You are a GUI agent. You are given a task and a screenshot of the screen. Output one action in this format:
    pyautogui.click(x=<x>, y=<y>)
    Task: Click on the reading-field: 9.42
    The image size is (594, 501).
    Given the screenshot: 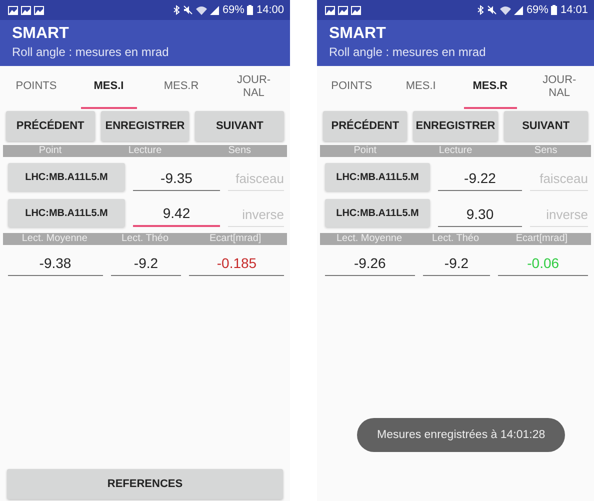 What is the action you would take?
    pyautogui.click(x=176, y=214)
    